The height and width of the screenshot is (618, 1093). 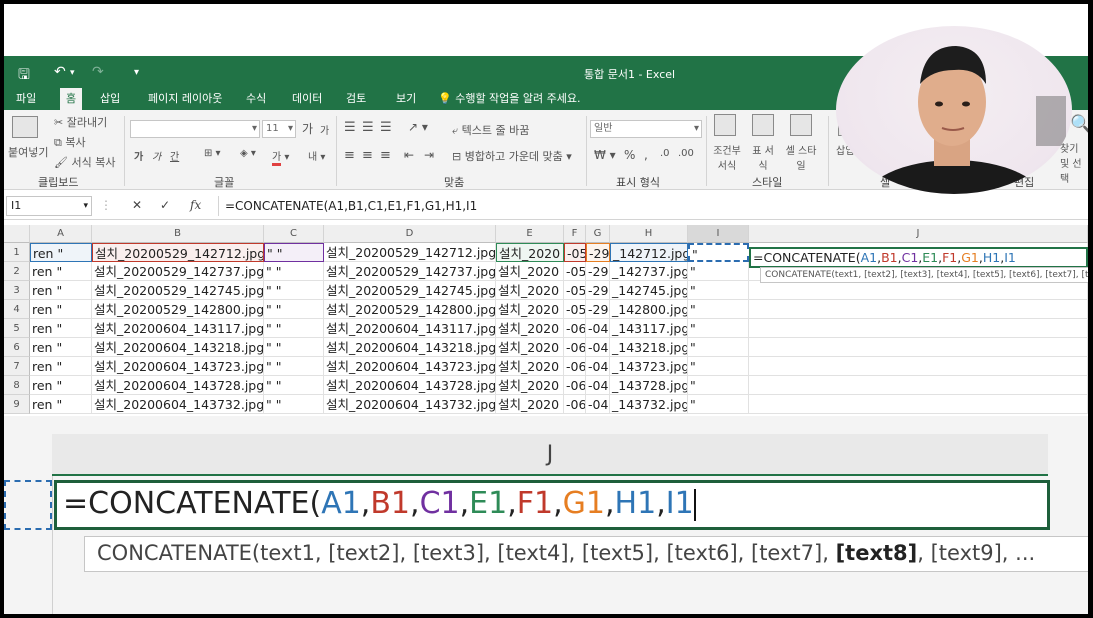 What do you see at coordinates (1074, 162) in the screenshot?
I see `find-select-button: 찾기 및 선택` at bounding box center [1074, 162].